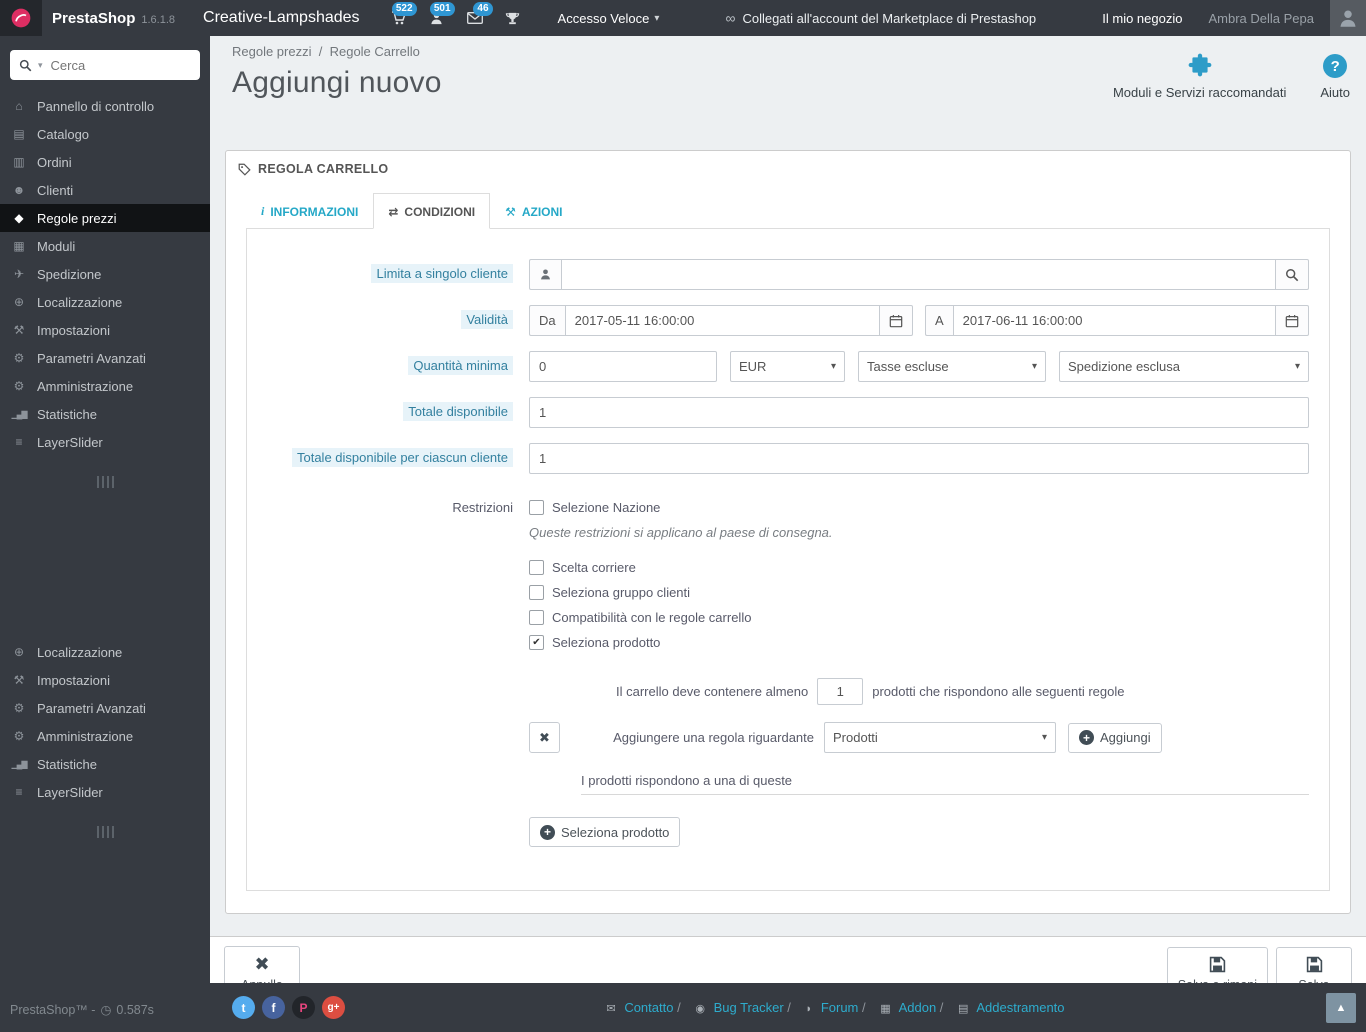  I want to click on select-product-button: + Seleziona prodotto, so click(605, 832).